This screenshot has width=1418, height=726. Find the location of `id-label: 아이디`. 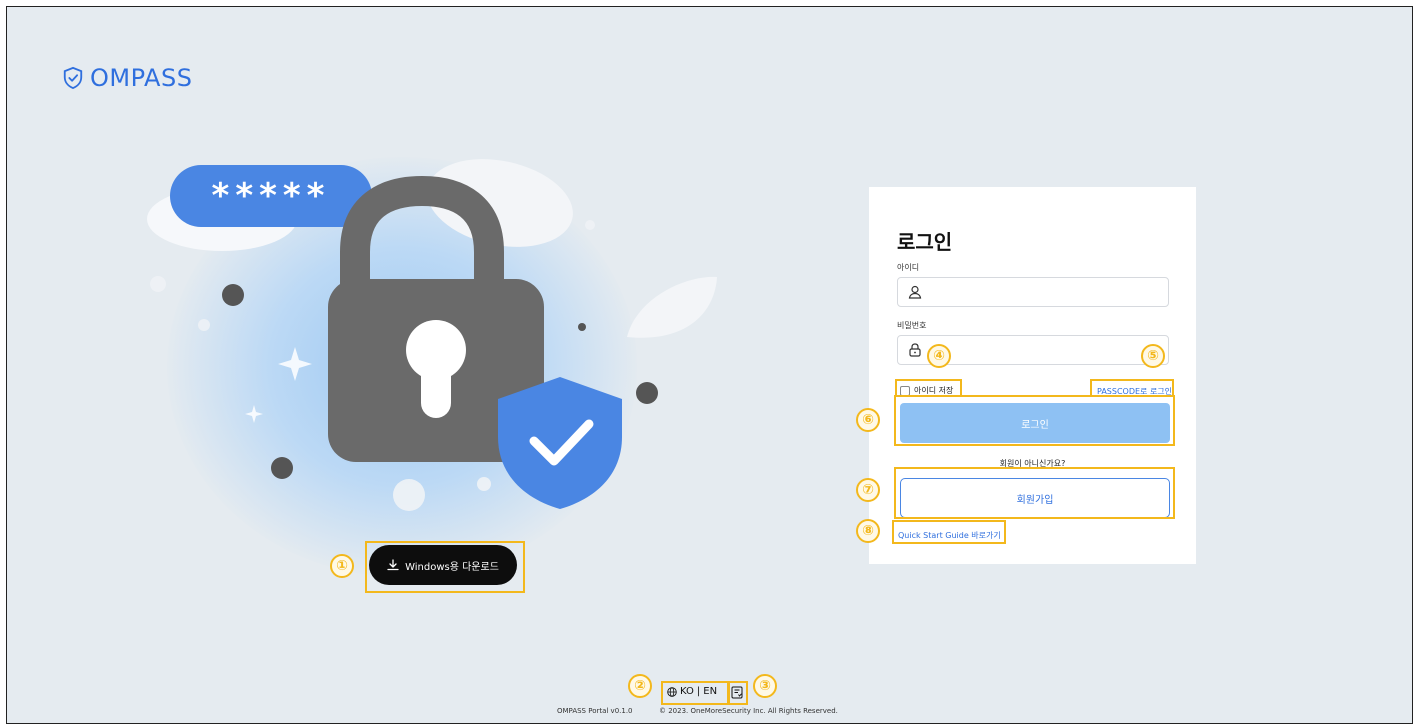

id-label: 아이디 is located at coordinates (908, 267).